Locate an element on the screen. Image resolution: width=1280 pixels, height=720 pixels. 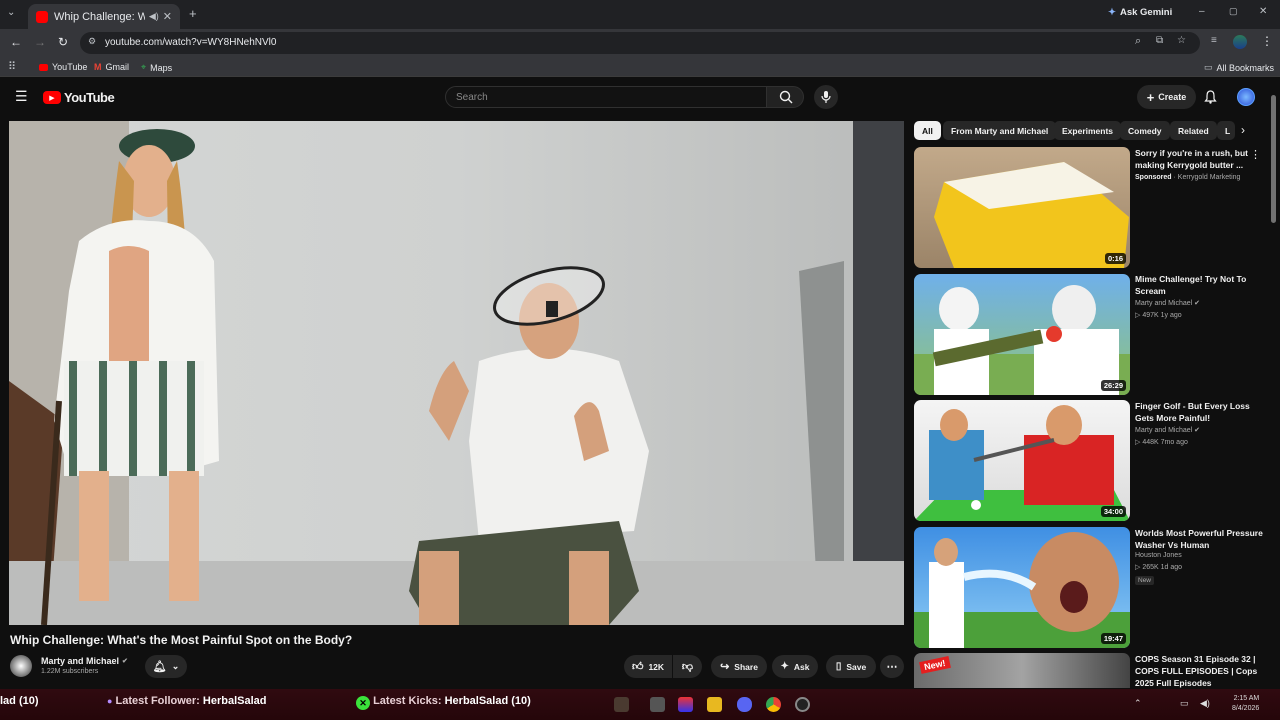
minimize-icon: – is located at coordinates (1202, 11).